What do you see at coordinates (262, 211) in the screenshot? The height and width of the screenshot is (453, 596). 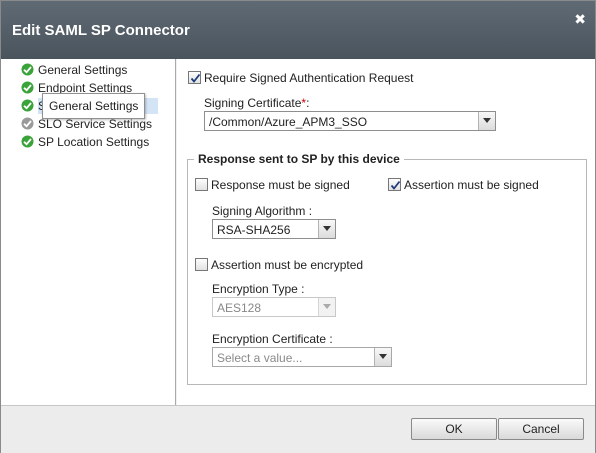 I see `signing-algorithm-label: Signing Algorithm :` at bounding box center [262, 211].